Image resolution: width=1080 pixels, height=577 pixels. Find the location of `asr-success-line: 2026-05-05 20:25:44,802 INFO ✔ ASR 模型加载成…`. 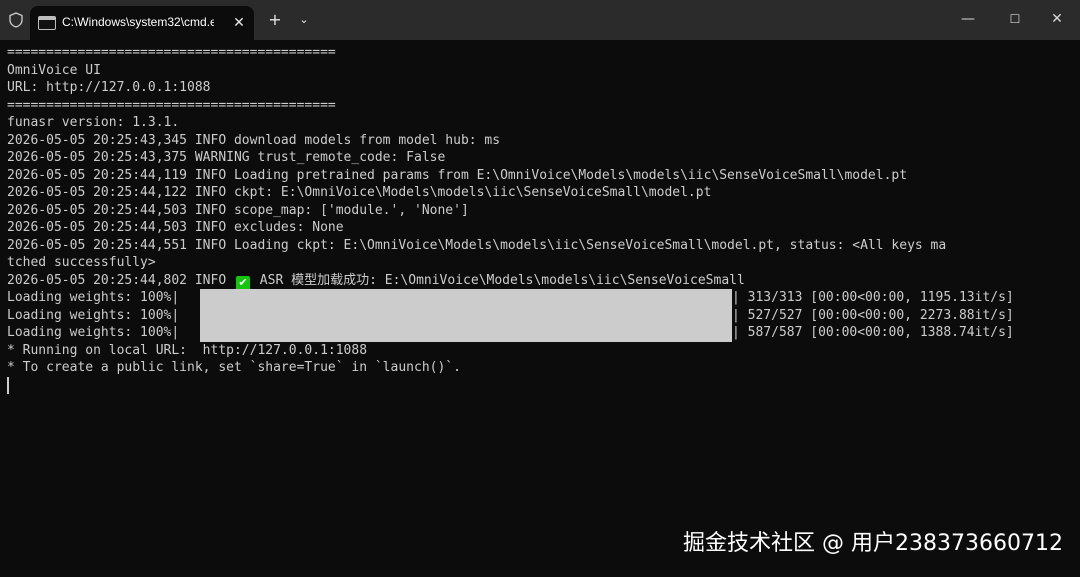

asr-success-line: 2026-05-05 20:25:44,802 INFO ✔ ASR 模型加载成… is located at coordinates (540, 280).